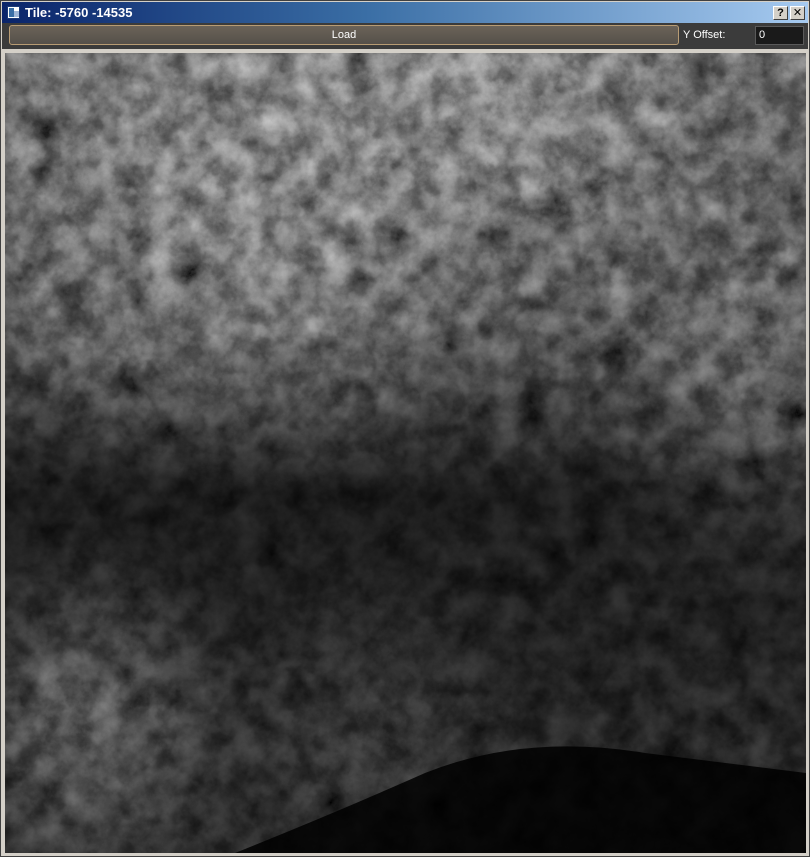  What do you see at coordinates (344, 35) in the screenshot?
I see `load-button: Load` at bounding box center [344, 35].